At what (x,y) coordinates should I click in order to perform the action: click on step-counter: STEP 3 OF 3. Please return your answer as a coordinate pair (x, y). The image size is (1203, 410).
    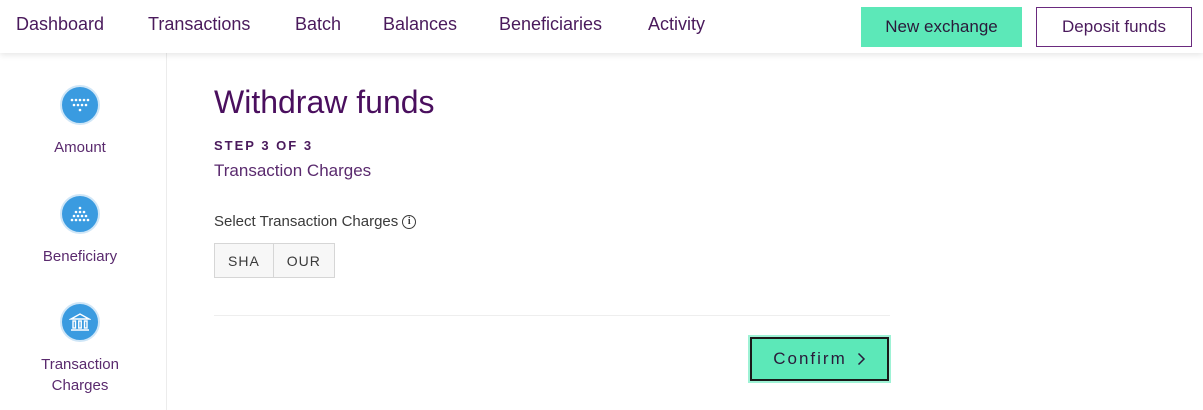
    Looking at the image, I should click on (264, 145).